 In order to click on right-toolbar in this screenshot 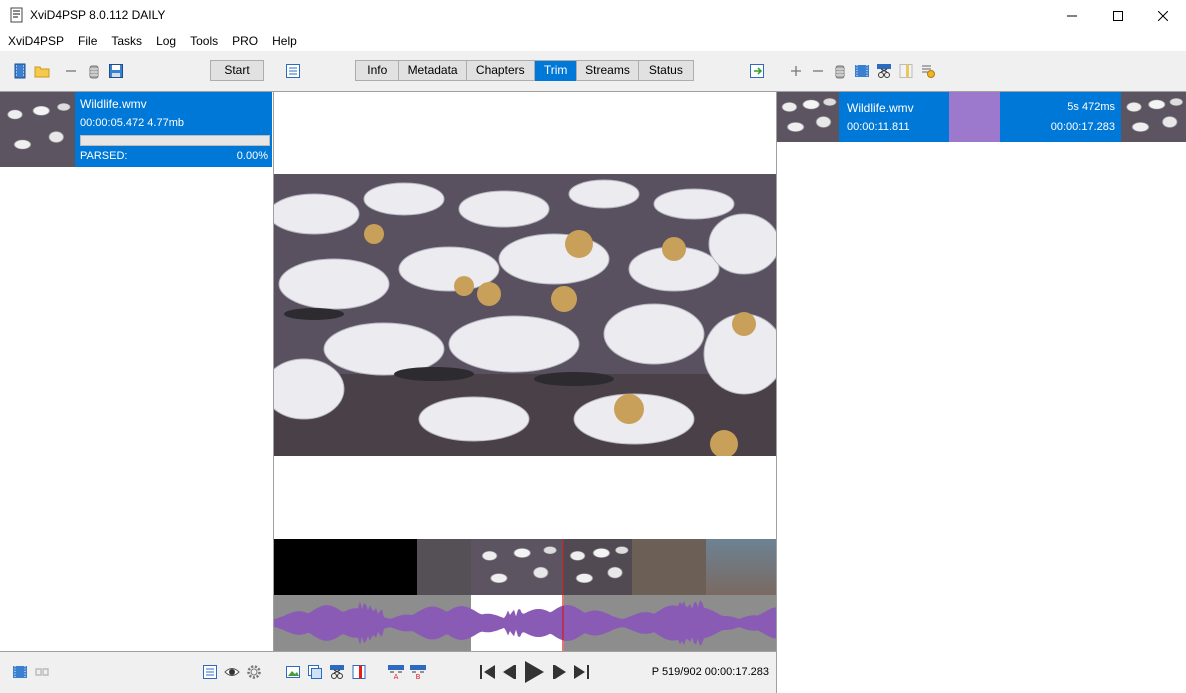, I will do `click(981, 71)`.